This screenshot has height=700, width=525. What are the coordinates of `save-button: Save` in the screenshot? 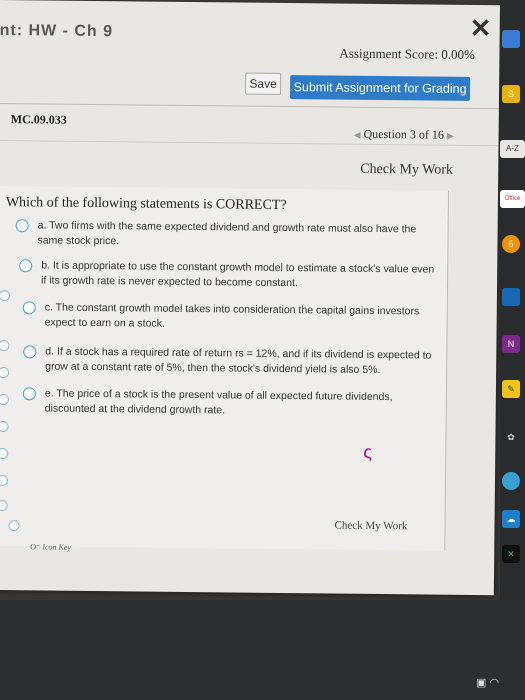 It's located at (263, 83).